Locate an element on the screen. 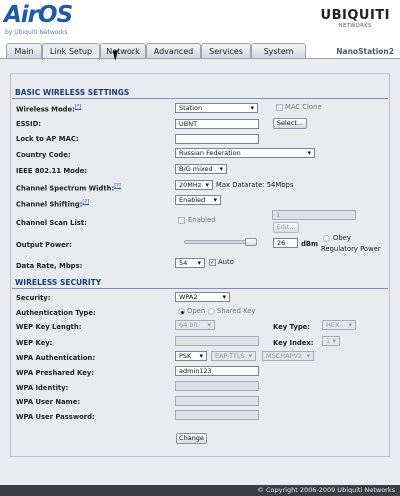 The image size is (400, 496). output-power-slider is located at coordinates (219, 242).